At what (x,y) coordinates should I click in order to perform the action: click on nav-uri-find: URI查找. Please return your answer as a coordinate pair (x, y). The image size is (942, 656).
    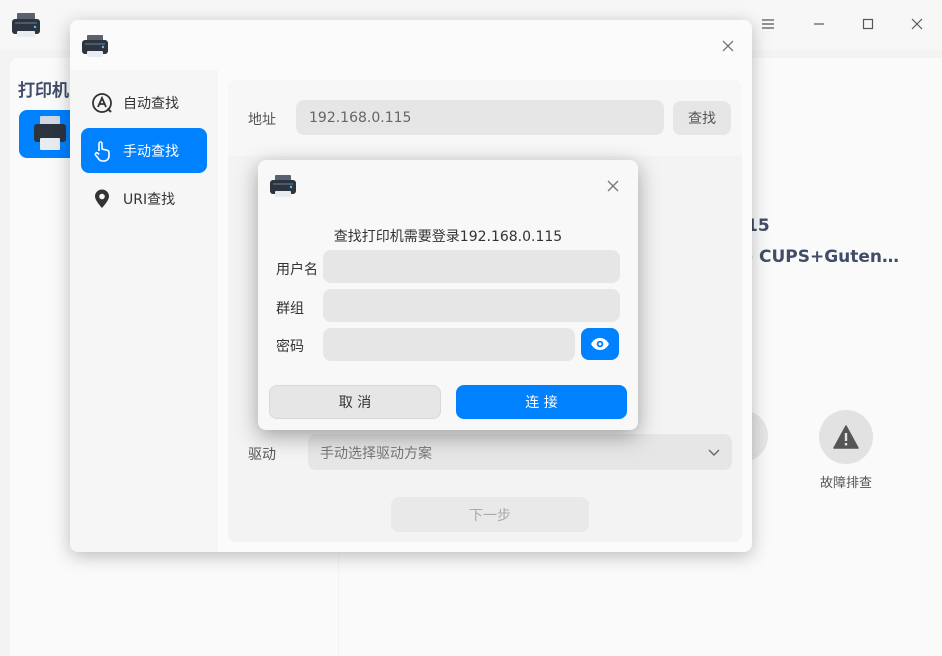
    Looking at the image, I should click on (144, 198).